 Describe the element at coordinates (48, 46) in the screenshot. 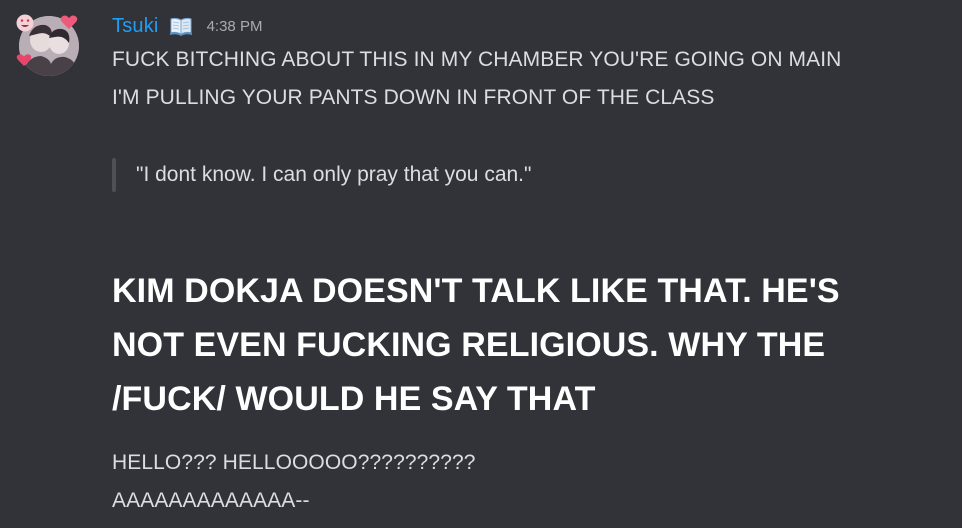

I see `user-avatar` at that location.